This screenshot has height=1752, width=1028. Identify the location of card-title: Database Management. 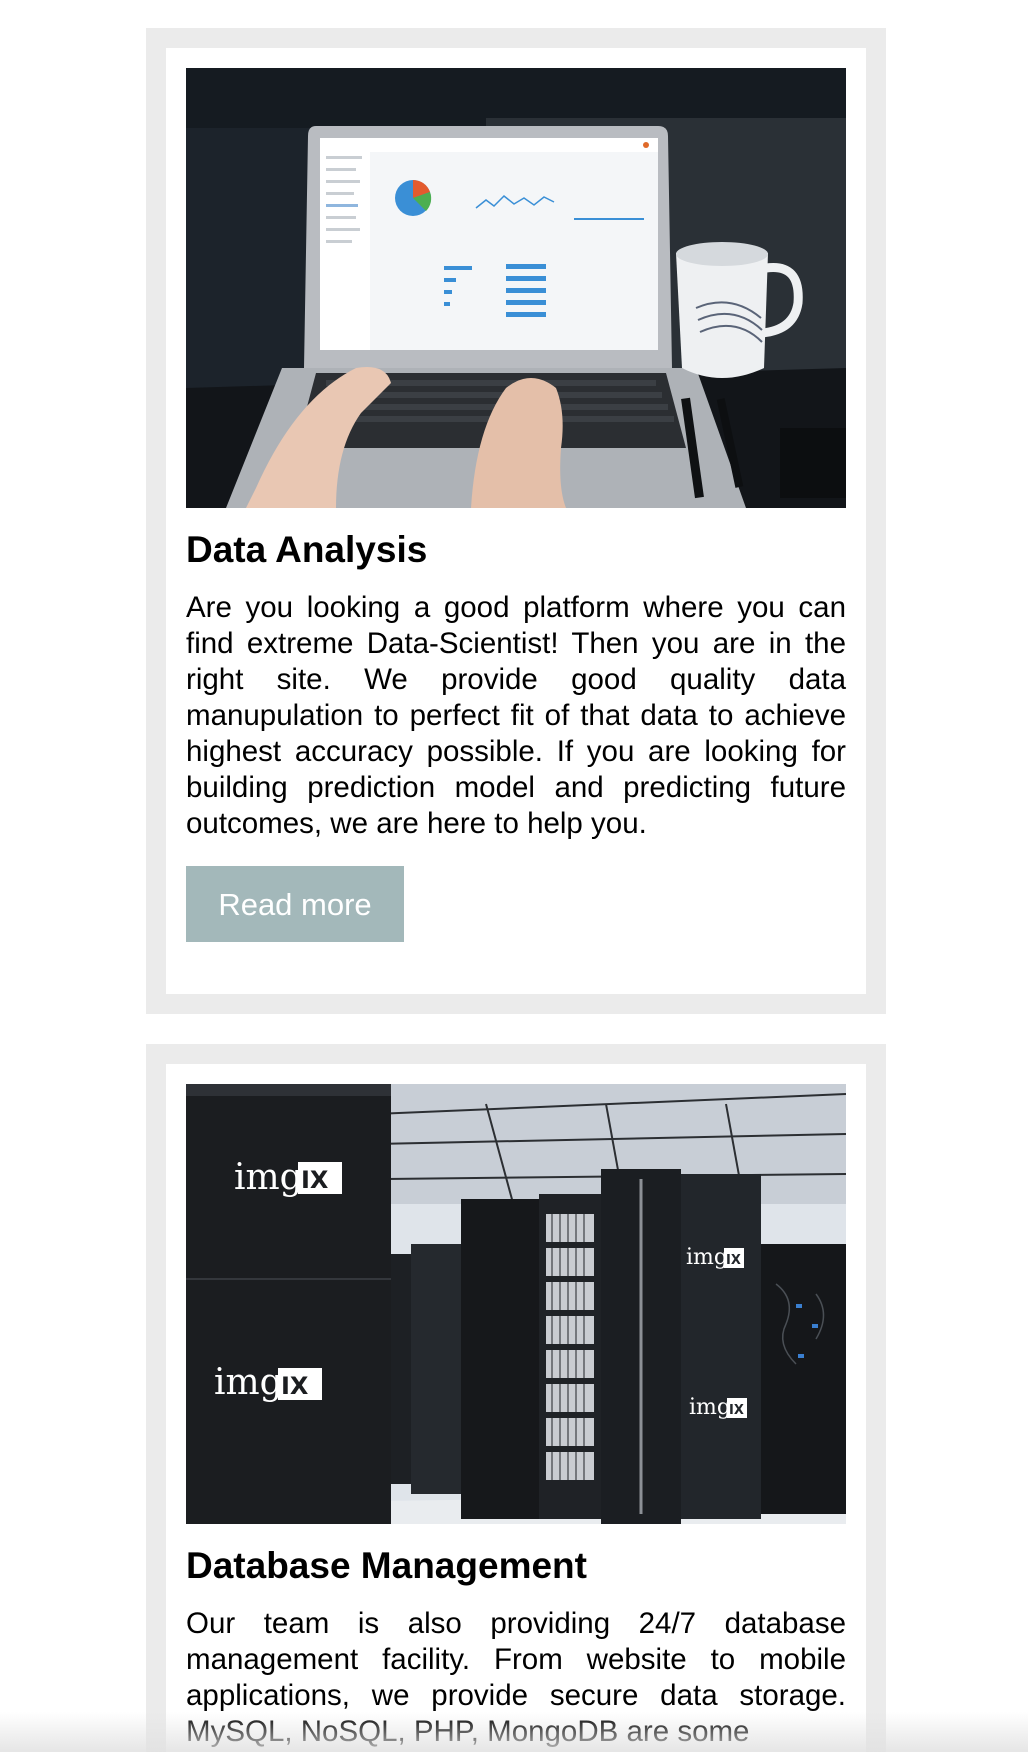
(386, 1565).